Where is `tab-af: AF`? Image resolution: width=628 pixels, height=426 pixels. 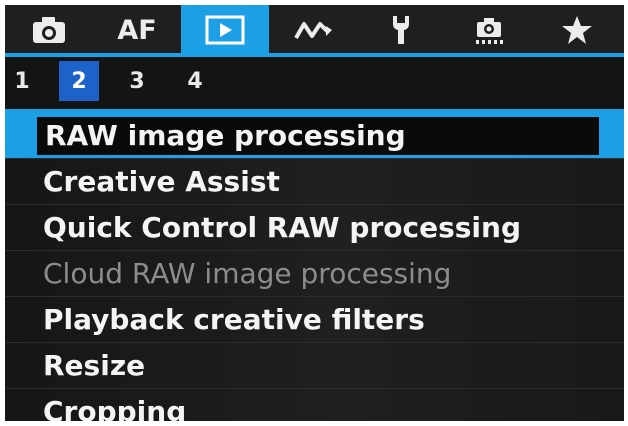
tab-af: AF is located at coordinates (137, 30).